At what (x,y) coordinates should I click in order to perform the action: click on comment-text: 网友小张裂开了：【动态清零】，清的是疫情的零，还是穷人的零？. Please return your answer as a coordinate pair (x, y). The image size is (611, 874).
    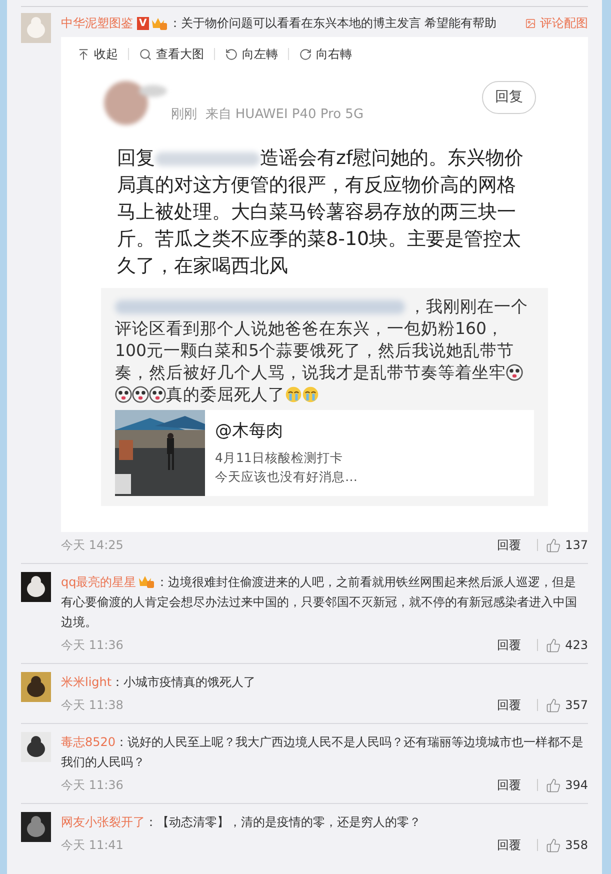
    Looking at the image, I should click on (241, 822).